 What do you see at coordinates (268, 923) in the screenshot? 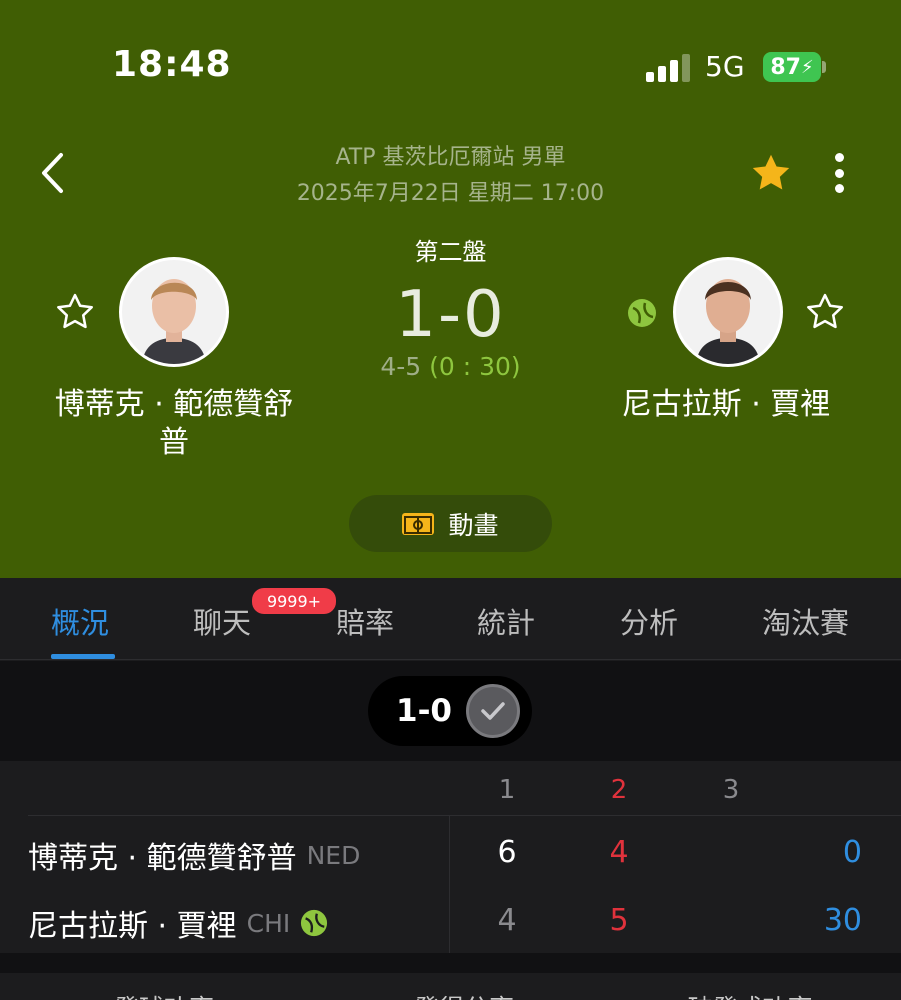
I see `country-code: CHI` at bounding box center [268, 923].